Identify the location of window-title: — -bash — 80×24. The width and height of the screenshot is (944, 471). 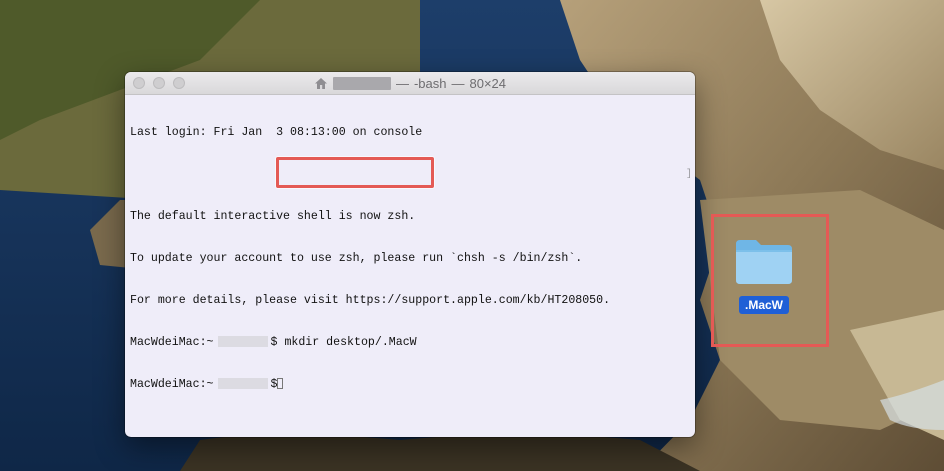
(410, 83).